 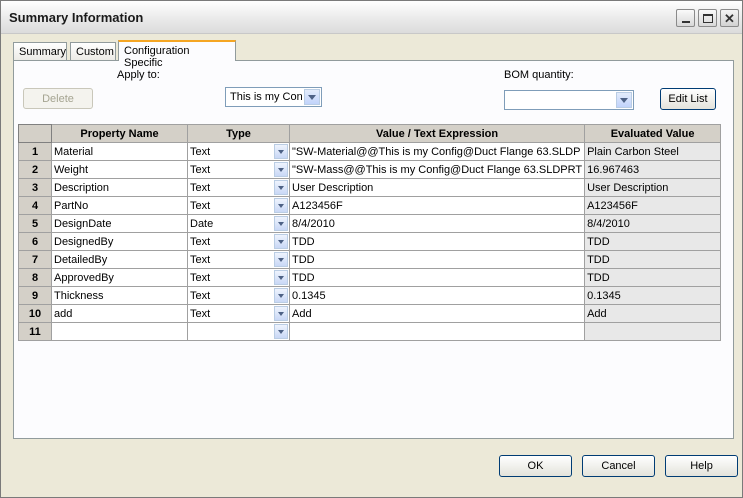 I want to click on table-row: 5 DesignDate Date 8/4/2010 8/4/2010, so click(x=370, y=223).